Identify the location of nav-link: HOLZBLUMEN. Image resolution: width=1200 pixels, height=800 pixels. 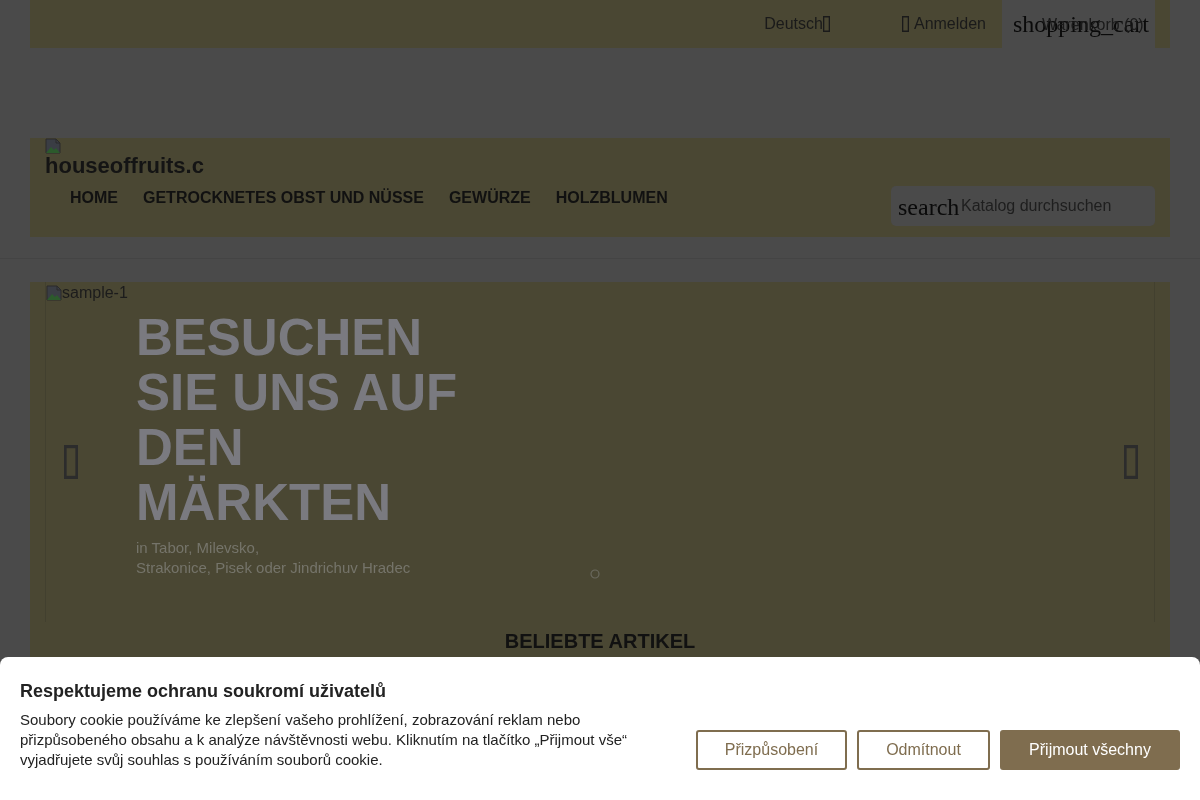
(611, 198).